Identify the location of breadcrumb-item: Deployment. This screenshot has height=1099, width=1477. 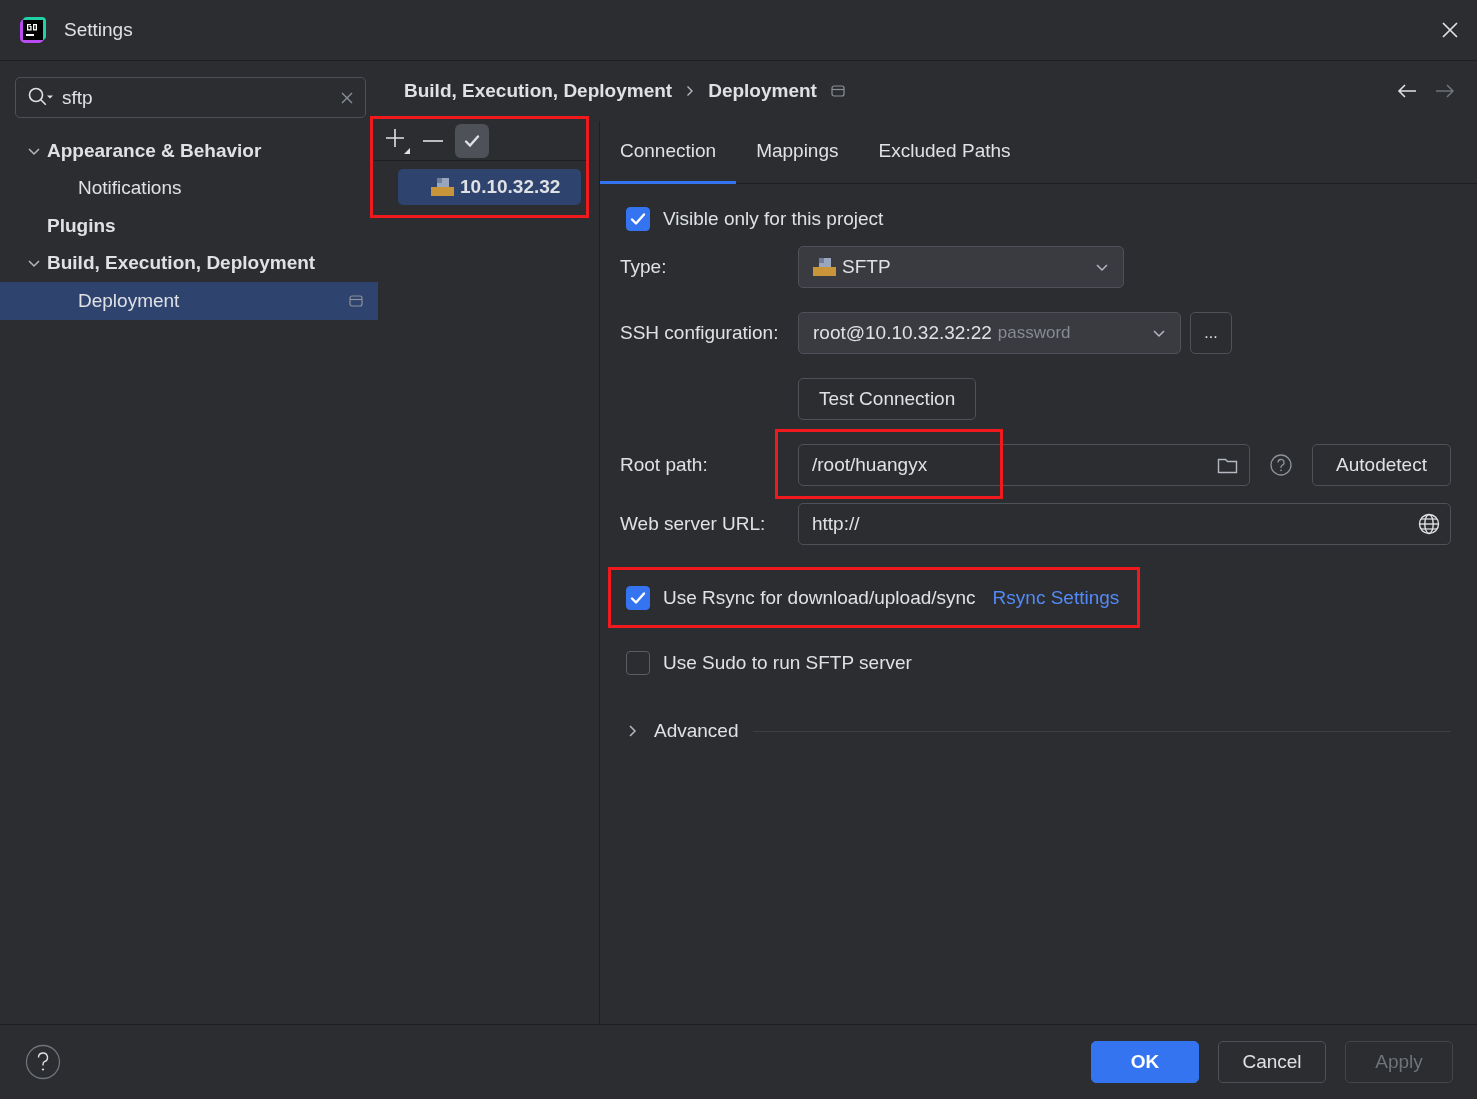
(762, 91).